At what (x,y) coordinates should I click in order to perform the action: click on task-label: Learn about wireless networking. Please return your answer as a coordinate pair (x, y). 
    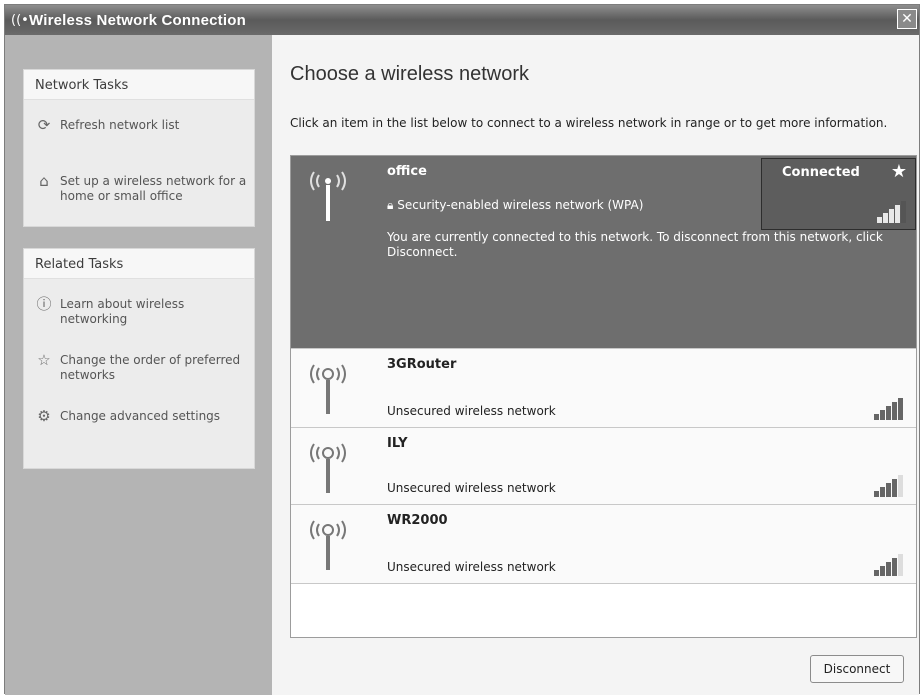
    Looking at the image, I should click on (122, 311).